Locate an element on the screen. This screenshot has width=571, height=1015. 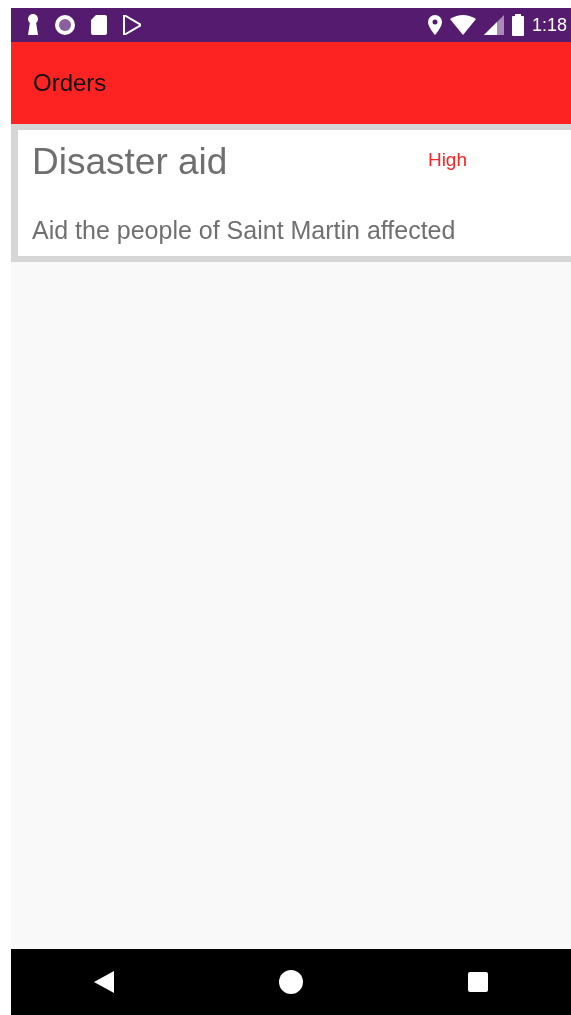
record-icon is located at coordinates (65, 25).